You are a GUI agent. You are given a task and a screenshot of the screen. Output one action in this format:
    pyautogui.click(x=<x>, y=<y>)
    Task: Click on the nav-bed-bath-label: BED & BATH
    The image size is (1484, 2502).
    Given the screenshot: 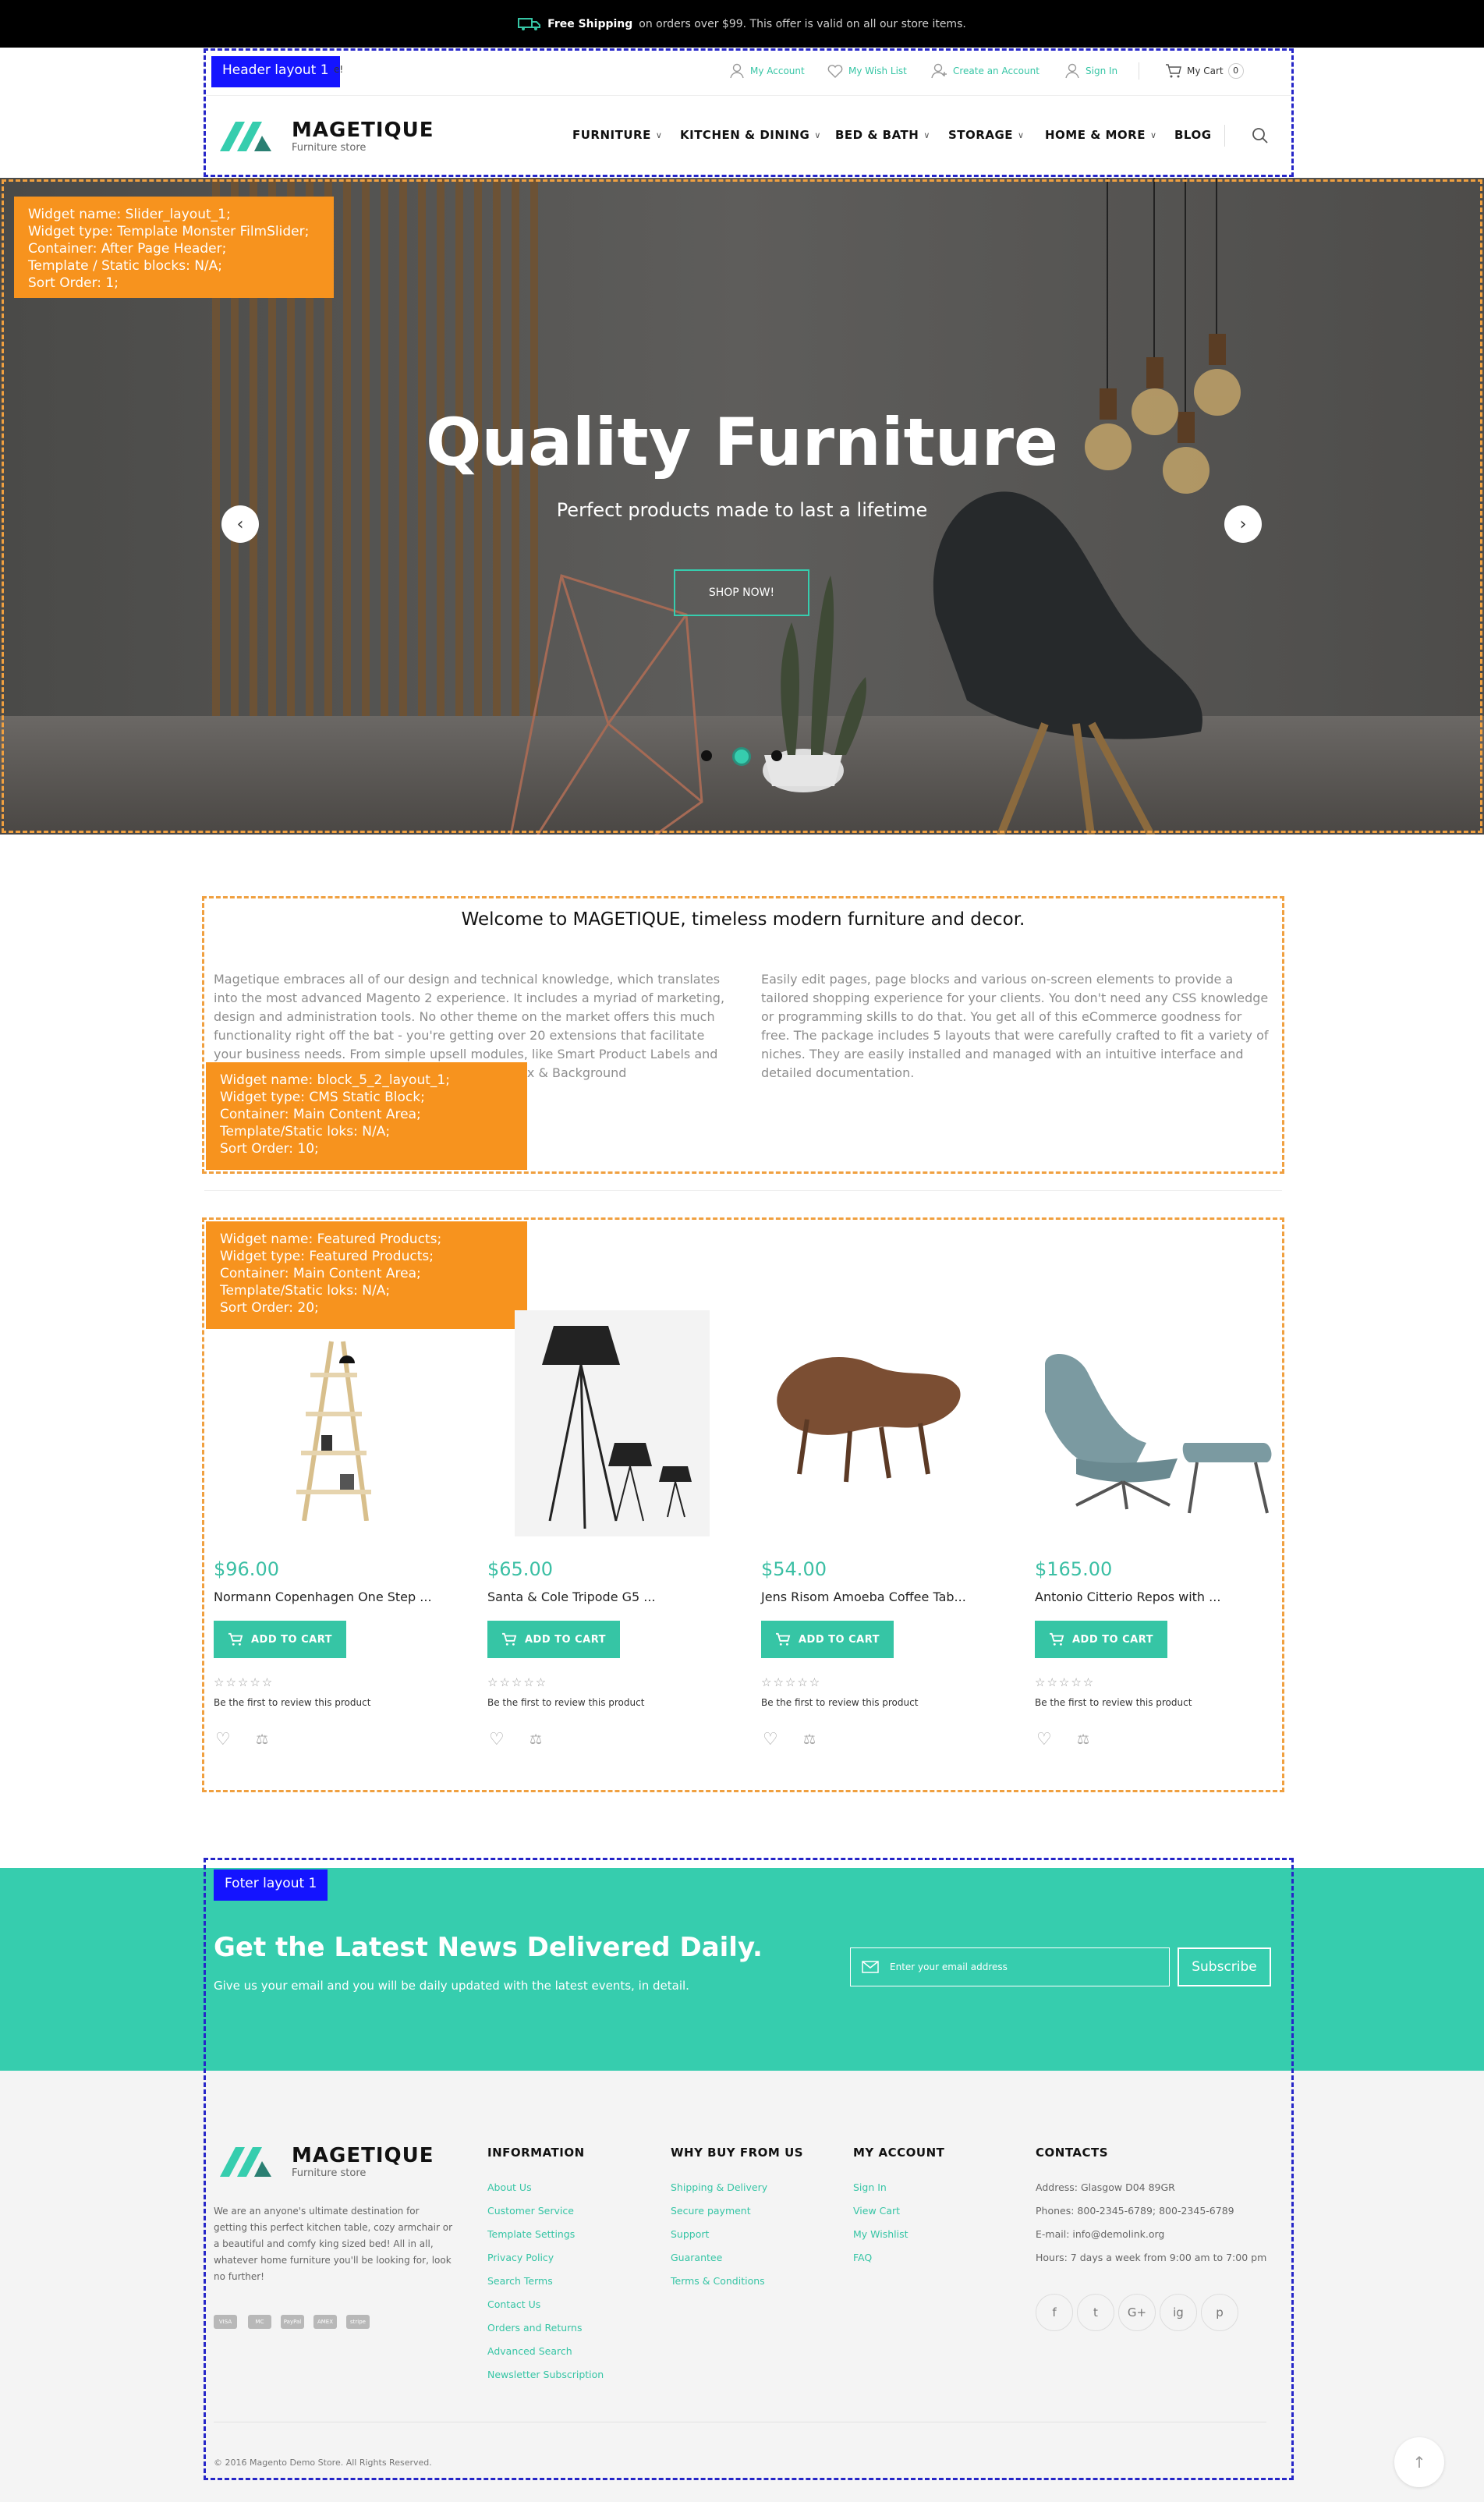 What is the action you would take?
    pyautogui.click(x=877, y=135)
    